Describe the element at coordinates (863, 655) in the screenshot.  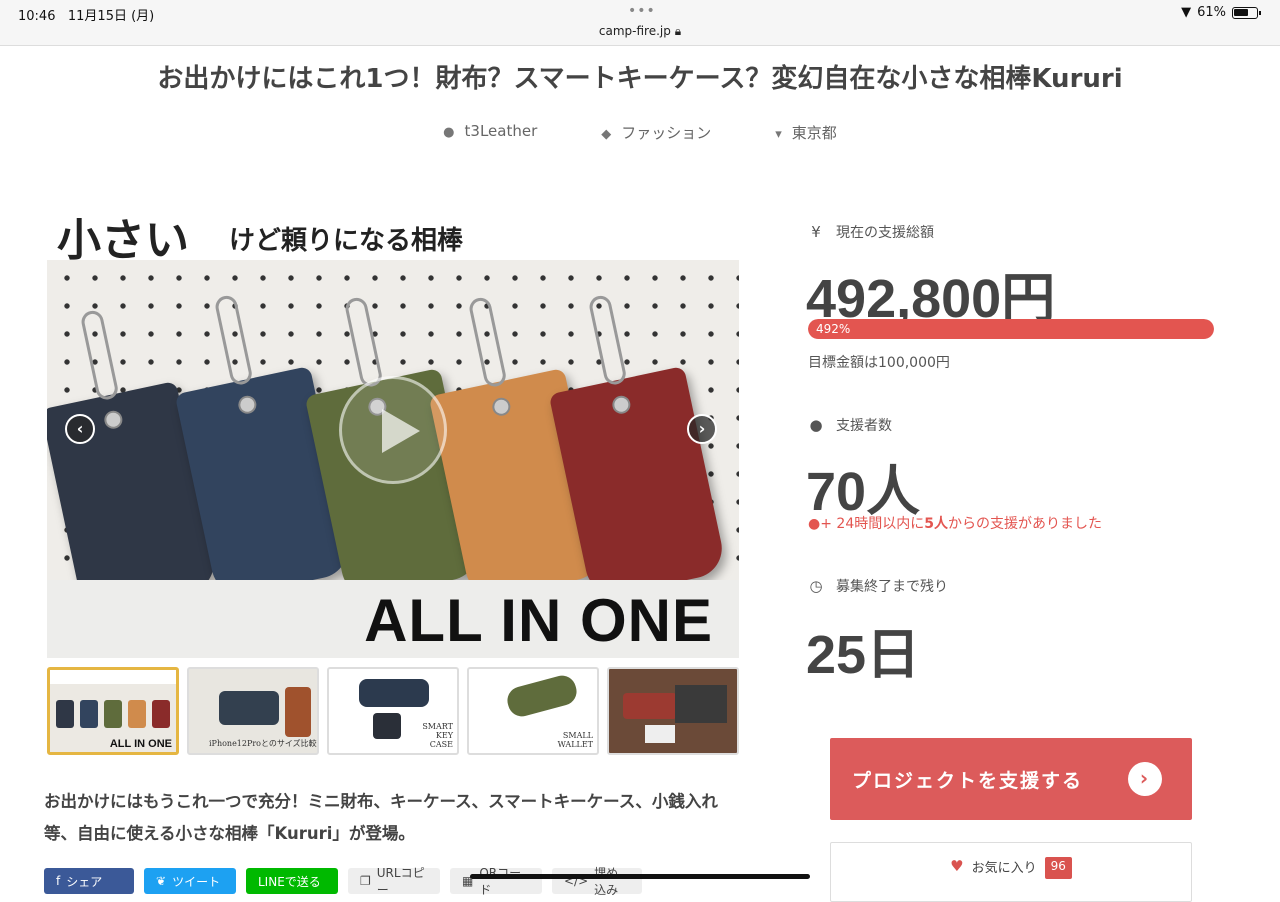
I see `remaining-days: 25日` at that location.